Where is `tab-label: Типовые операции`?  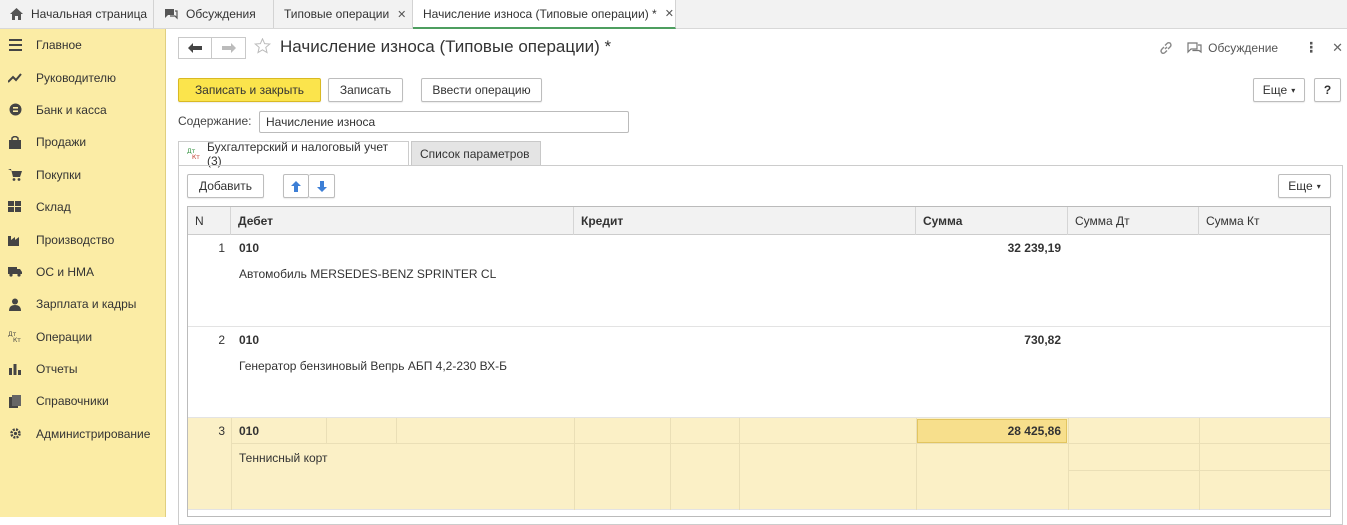 tab-label: Типовые операции is located at coordinates (337, 14).